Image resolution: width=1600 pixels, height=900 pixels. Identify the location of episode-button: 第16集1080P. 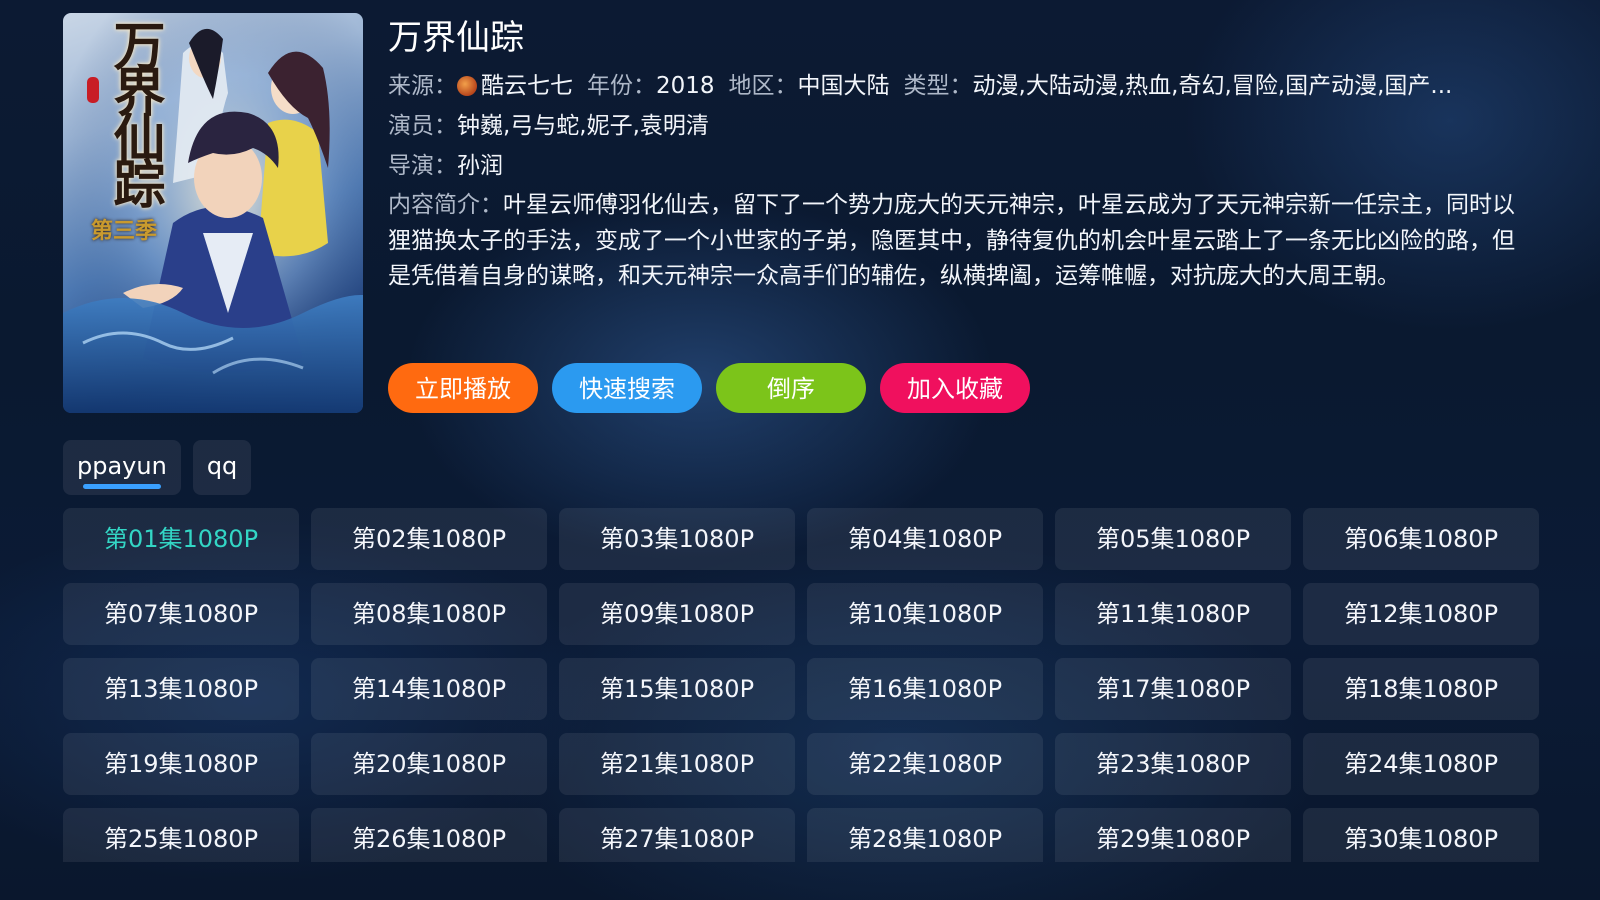
(925, 689).